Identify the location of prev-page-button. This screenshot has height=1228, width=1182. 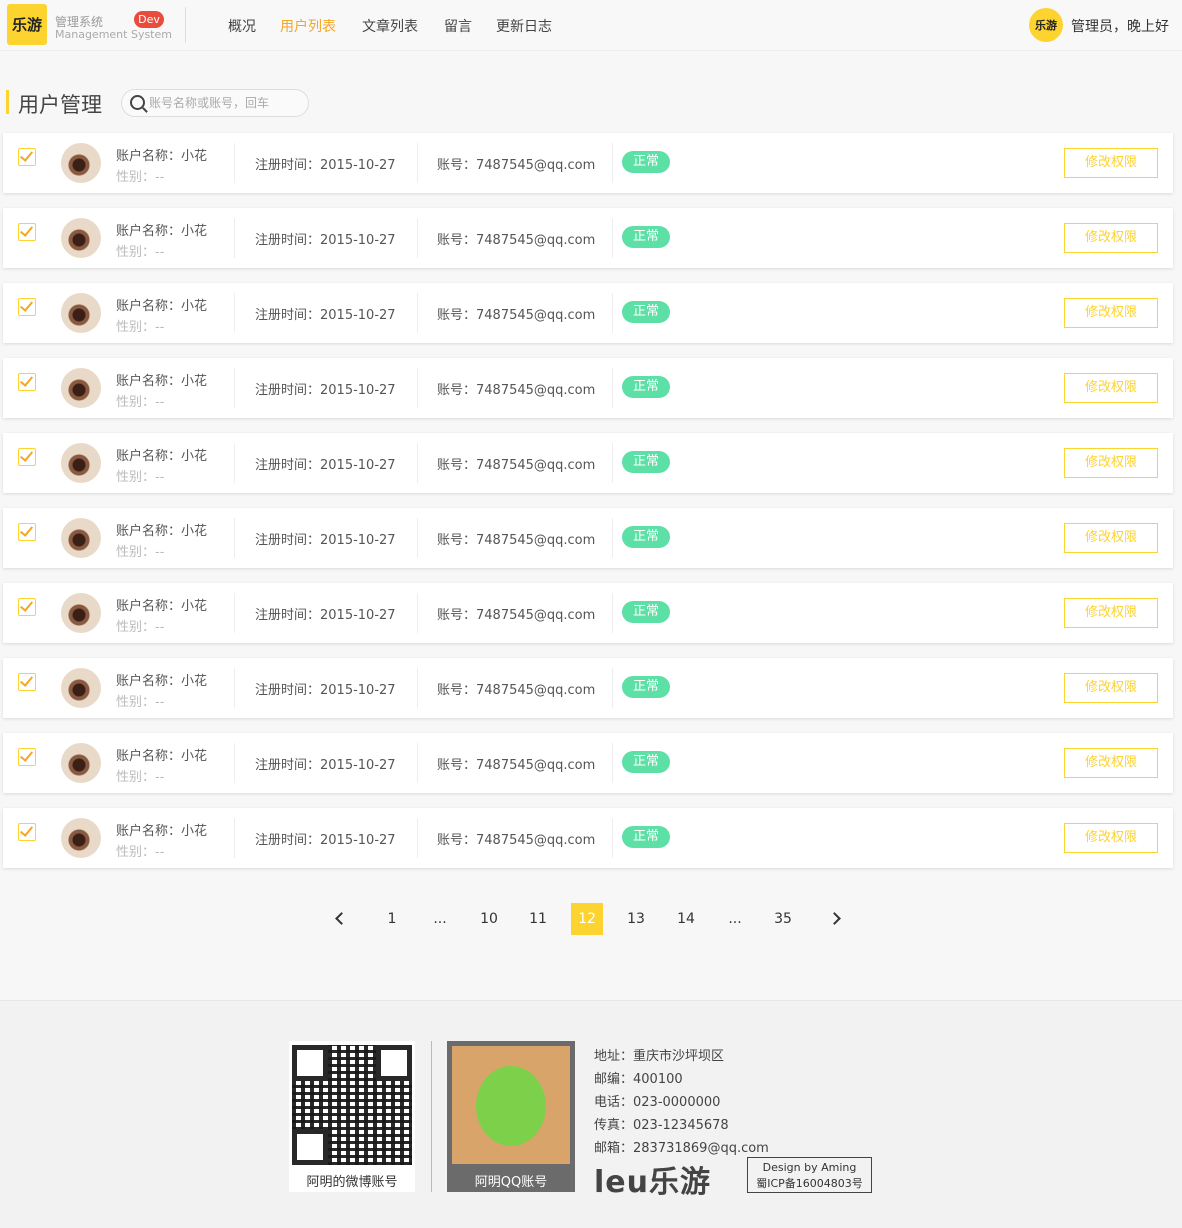
(340, 919).